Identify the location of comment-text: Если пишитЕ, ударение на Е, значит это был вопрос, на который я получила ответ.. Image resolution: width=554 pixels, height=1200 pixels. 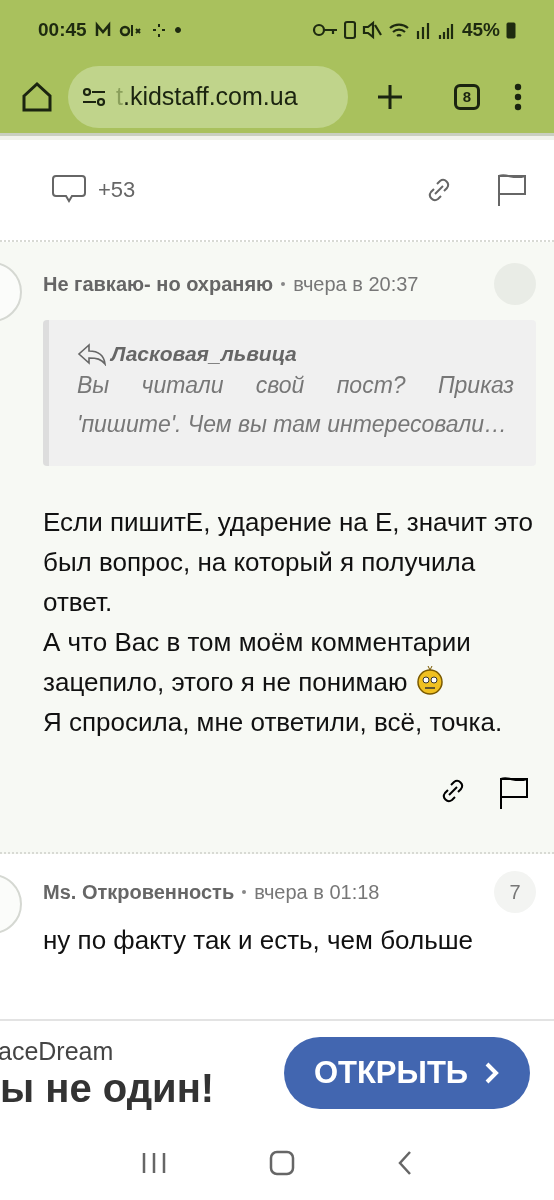
(288, 562).